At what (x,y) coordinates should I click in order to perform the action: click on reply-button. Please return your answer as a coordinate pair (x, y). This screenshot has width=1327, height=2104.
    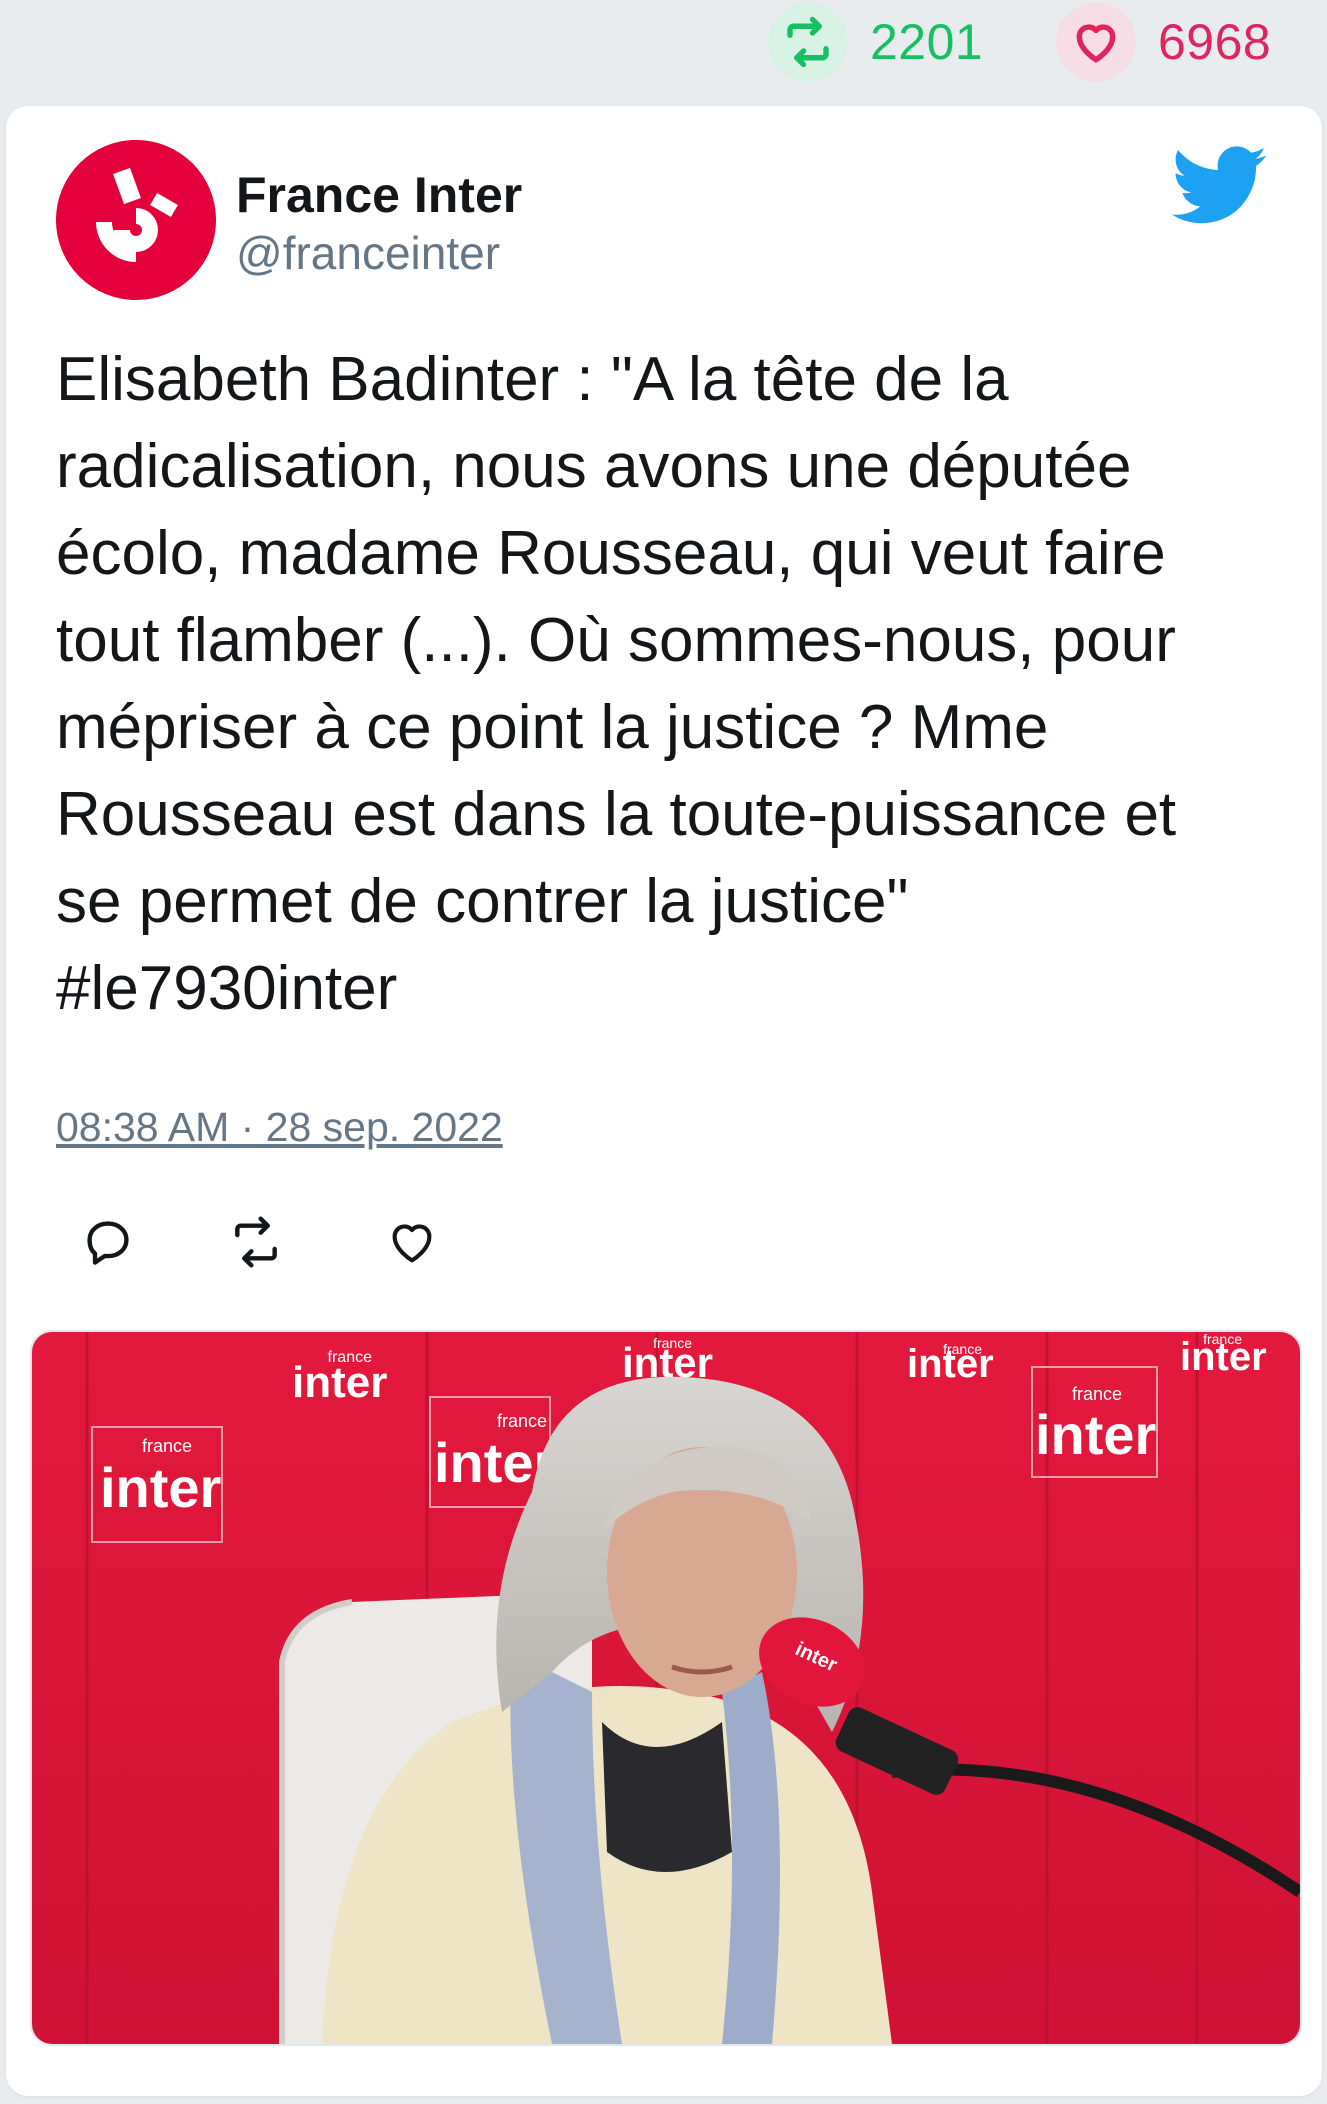
    Looking at the image, I should click on (108, 1242).